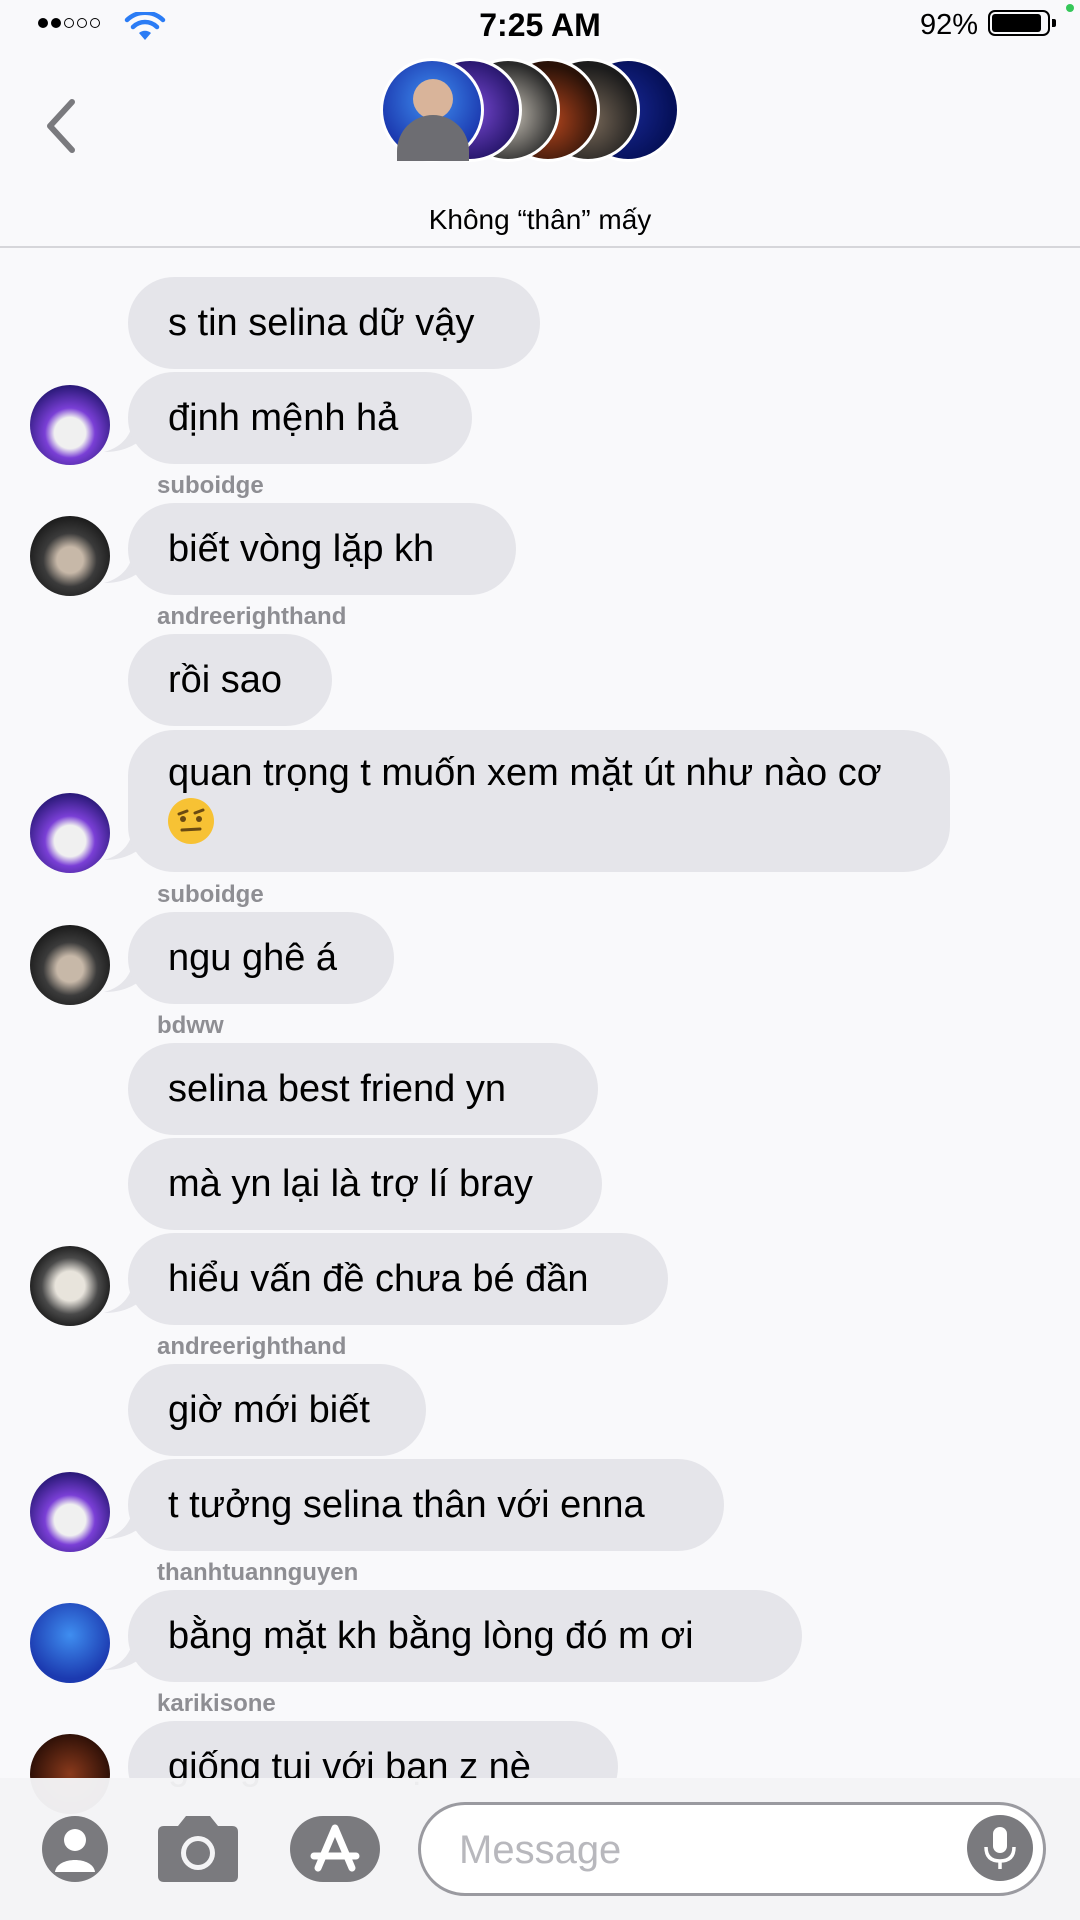 The height and width of the screenshot is (1920, 1080). I want to click on battery-icon, so click(1022, 23).